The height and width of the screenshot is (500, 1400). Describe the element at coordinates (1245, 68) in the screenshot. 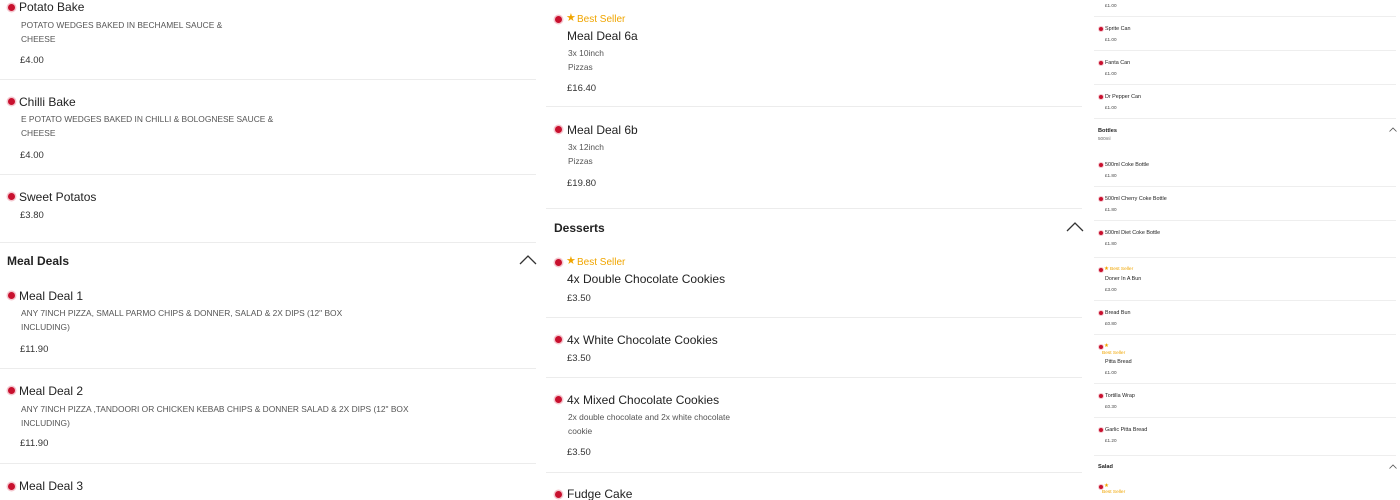

I see `menu-item-fanta-can: Fanta Can £1.00` at that location.